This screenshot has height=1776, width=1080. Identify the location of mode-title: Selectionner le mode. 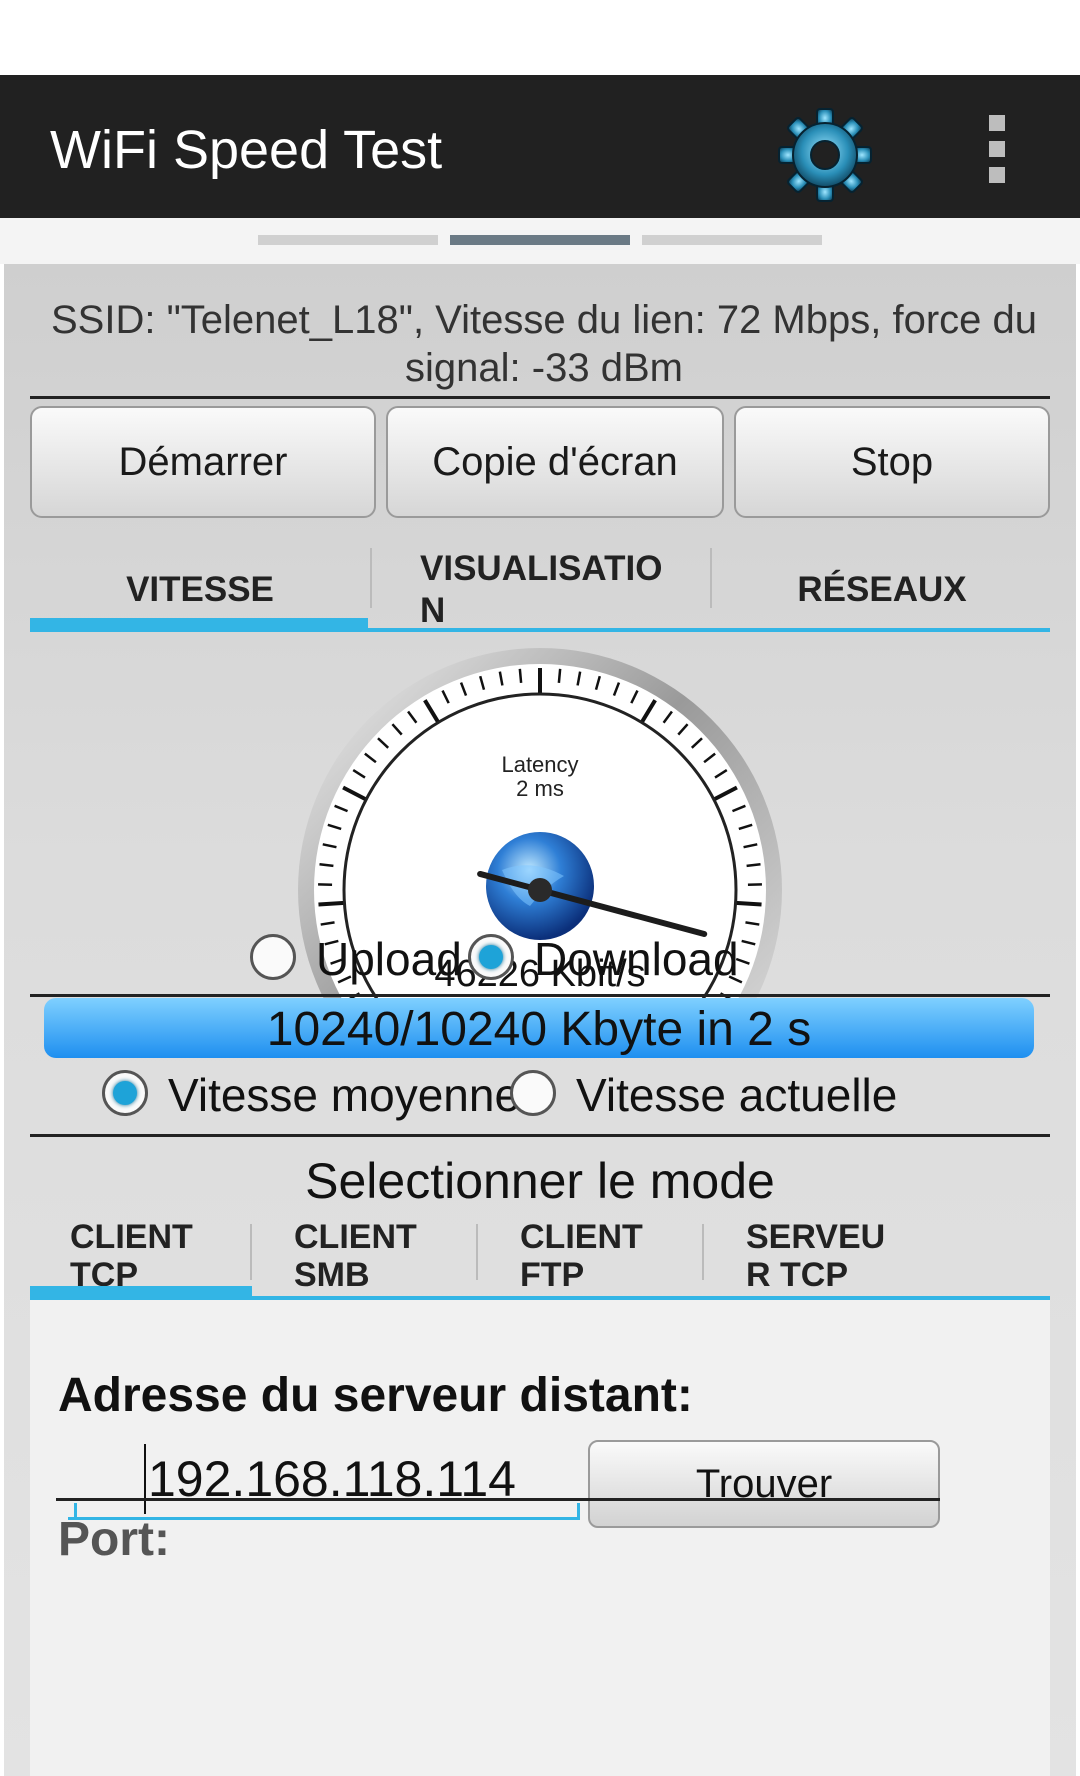
(540, 1181).